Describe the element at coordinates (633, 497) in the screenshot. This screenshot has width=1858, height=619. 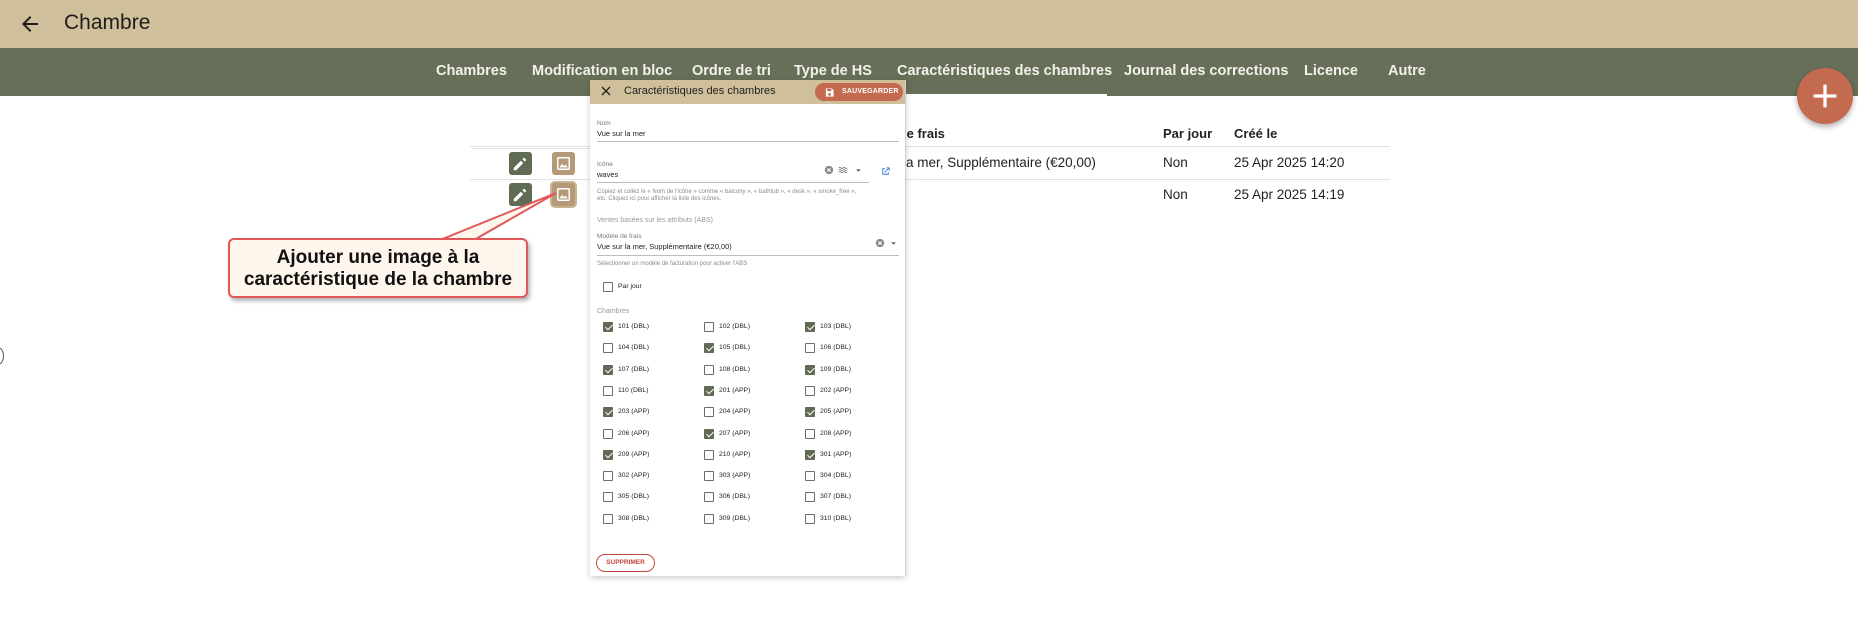
I see `room-label: 305 (DBL)` at that location.